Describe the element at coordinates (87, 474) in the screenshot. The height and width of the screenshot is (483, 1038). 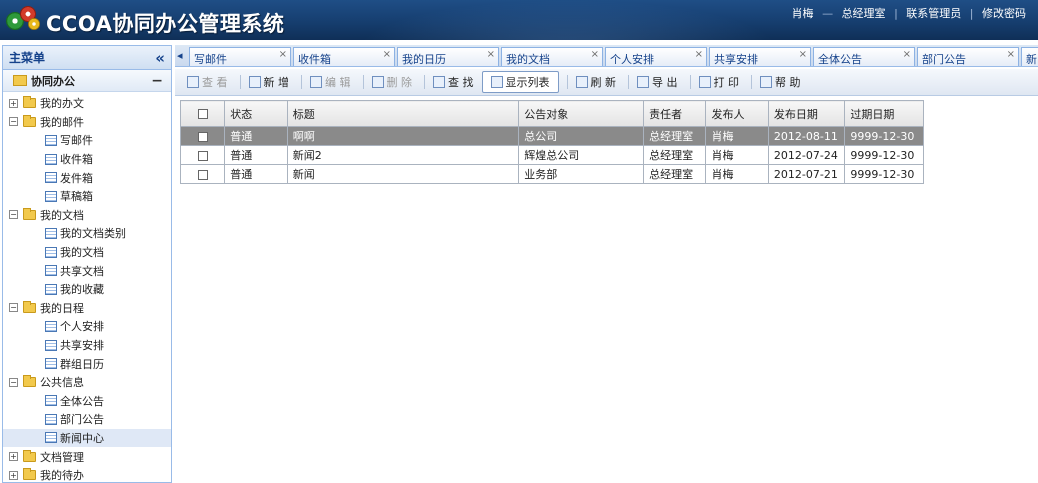
I see `tree-folder: + 我的待办` at that location.